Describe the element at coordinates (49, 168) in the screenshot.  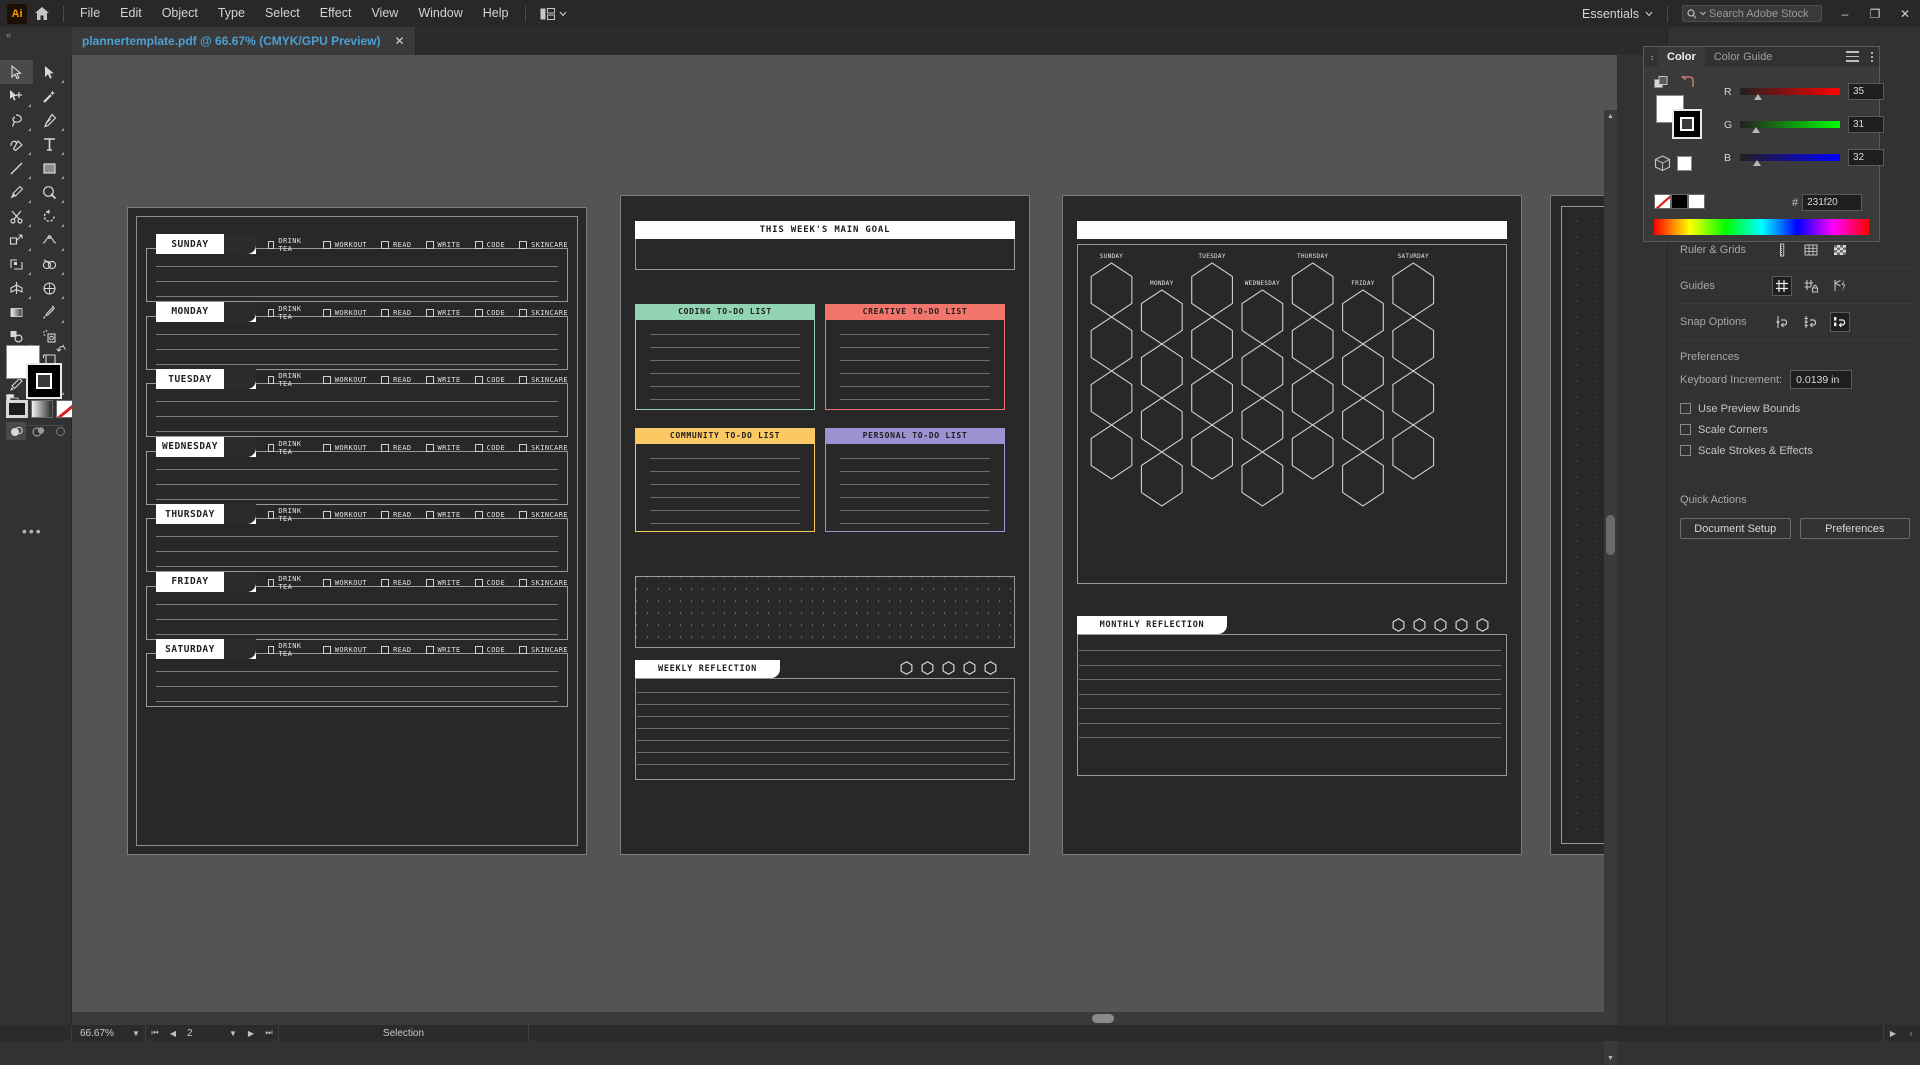
I see `rectangle-tool` at that location.